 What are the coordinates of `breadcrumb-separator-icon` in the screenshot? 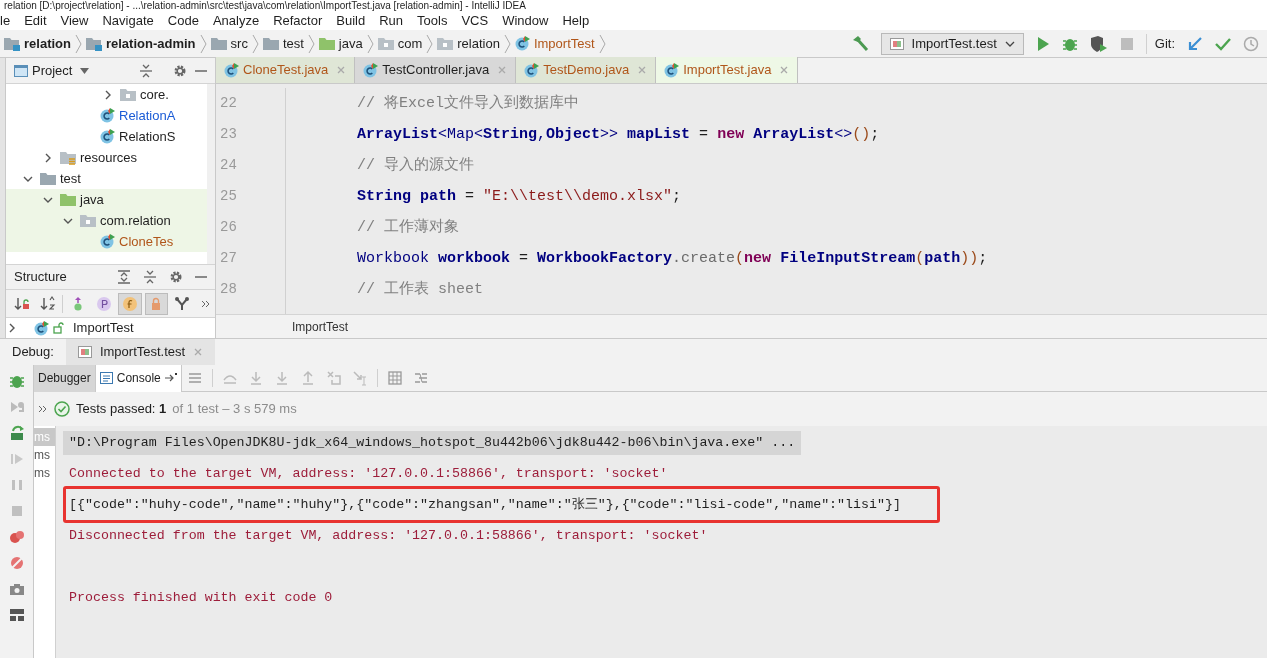 It's located at (255, 43).